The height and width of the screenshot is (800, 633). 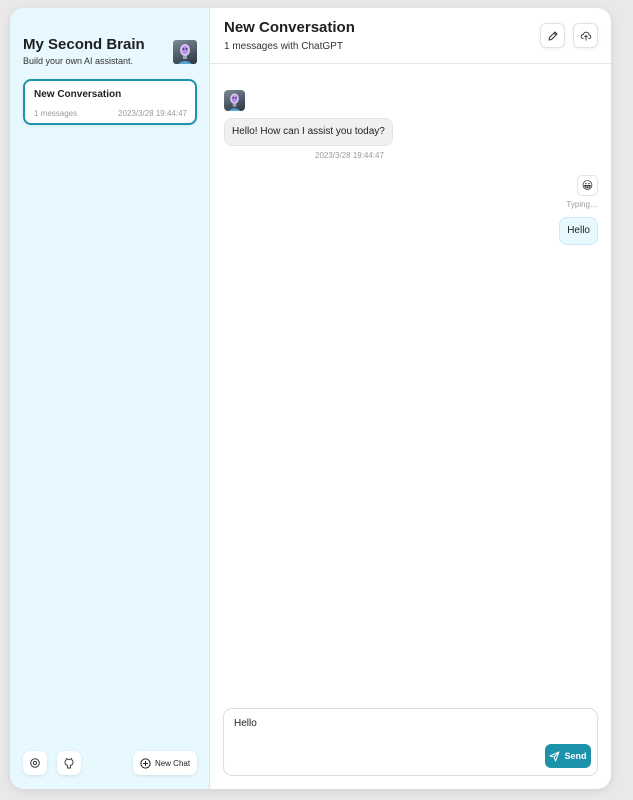 What do you see at coordinates (84, 44) in the screenshot?
I see `sidebar-title: My Second Brain` at bounding box center [84, 44].